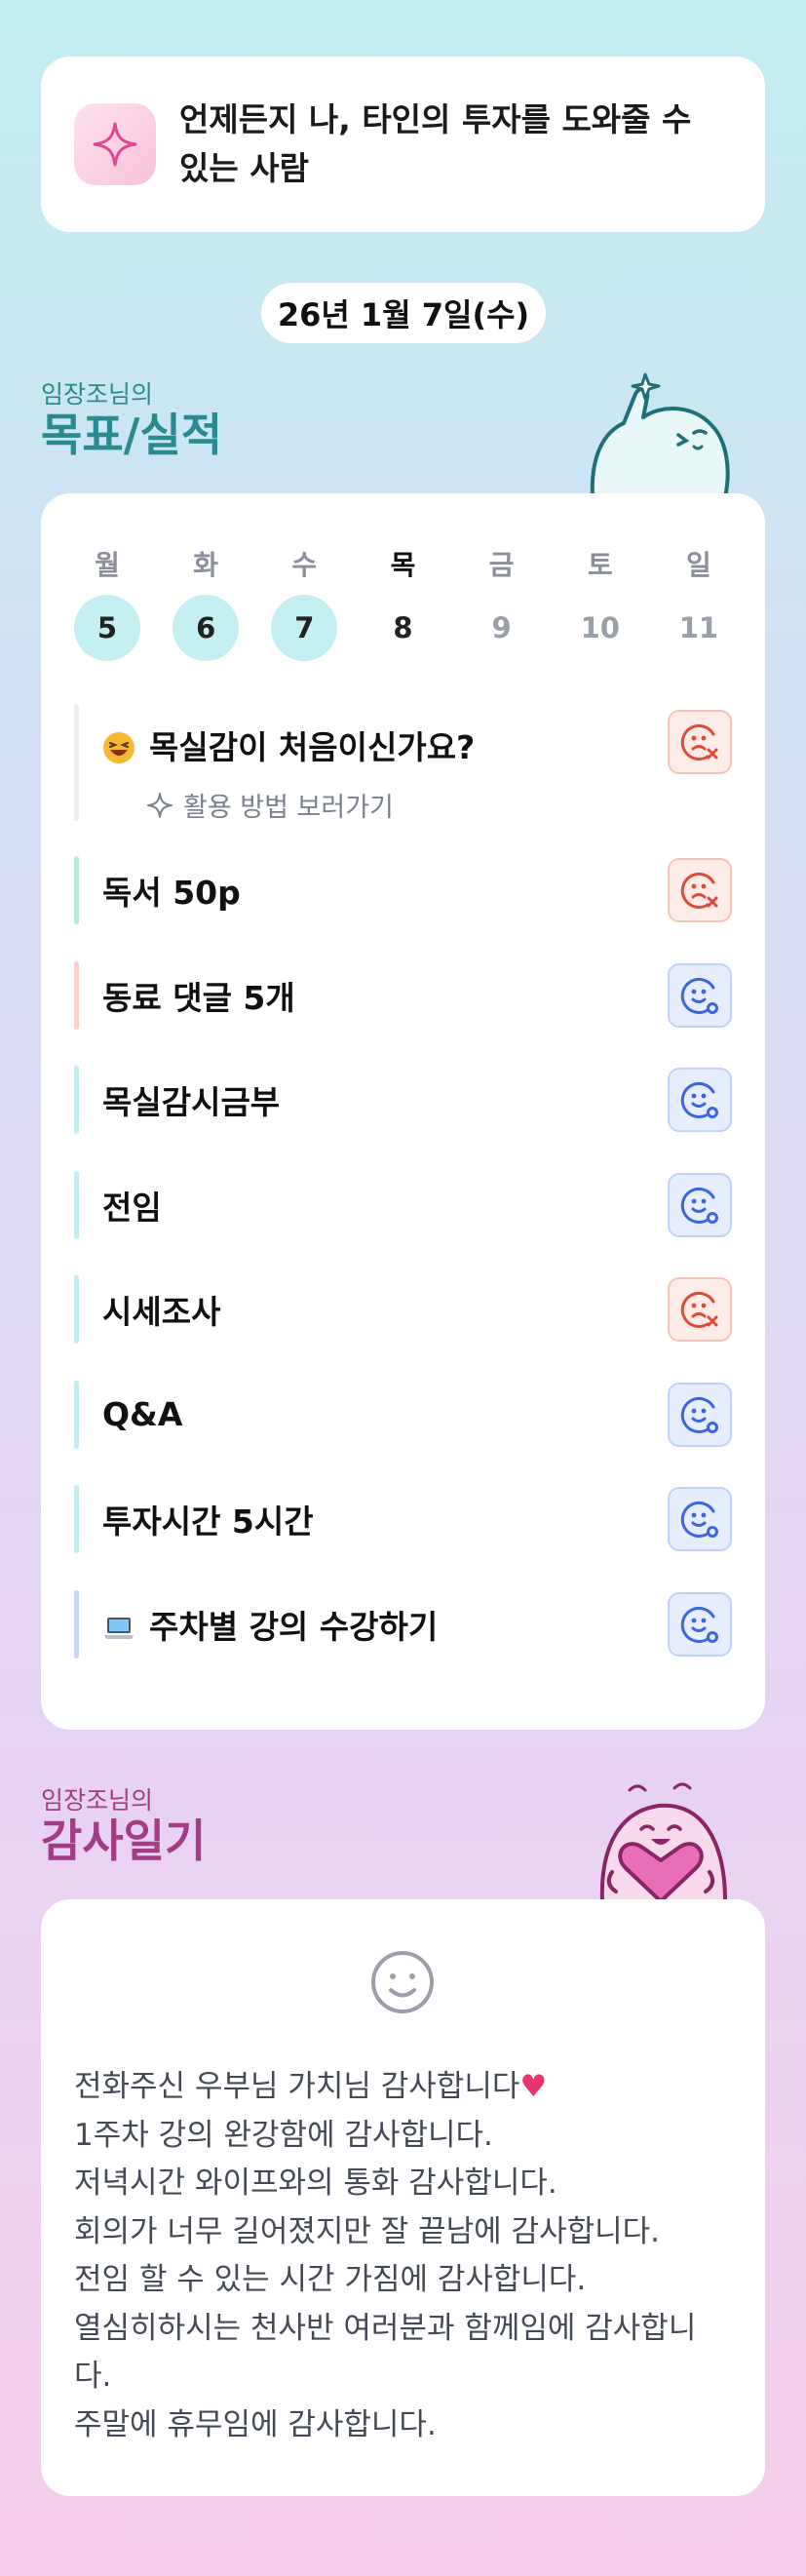 Image resolution: width=806 pixels, height=2576 pixels. I want to click on heart-icon: ♥, so click(533, 2086).